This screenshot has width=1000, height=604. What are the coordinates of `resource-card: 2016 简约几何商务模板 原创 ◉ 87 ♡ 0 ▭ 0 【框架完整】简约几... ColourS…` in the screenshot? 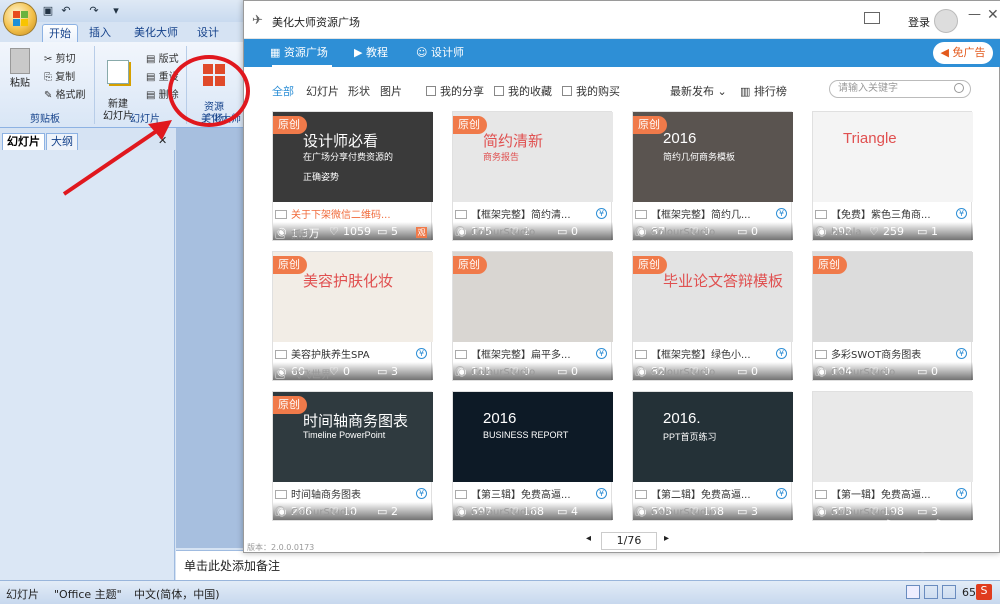 It's located at (712, 176).